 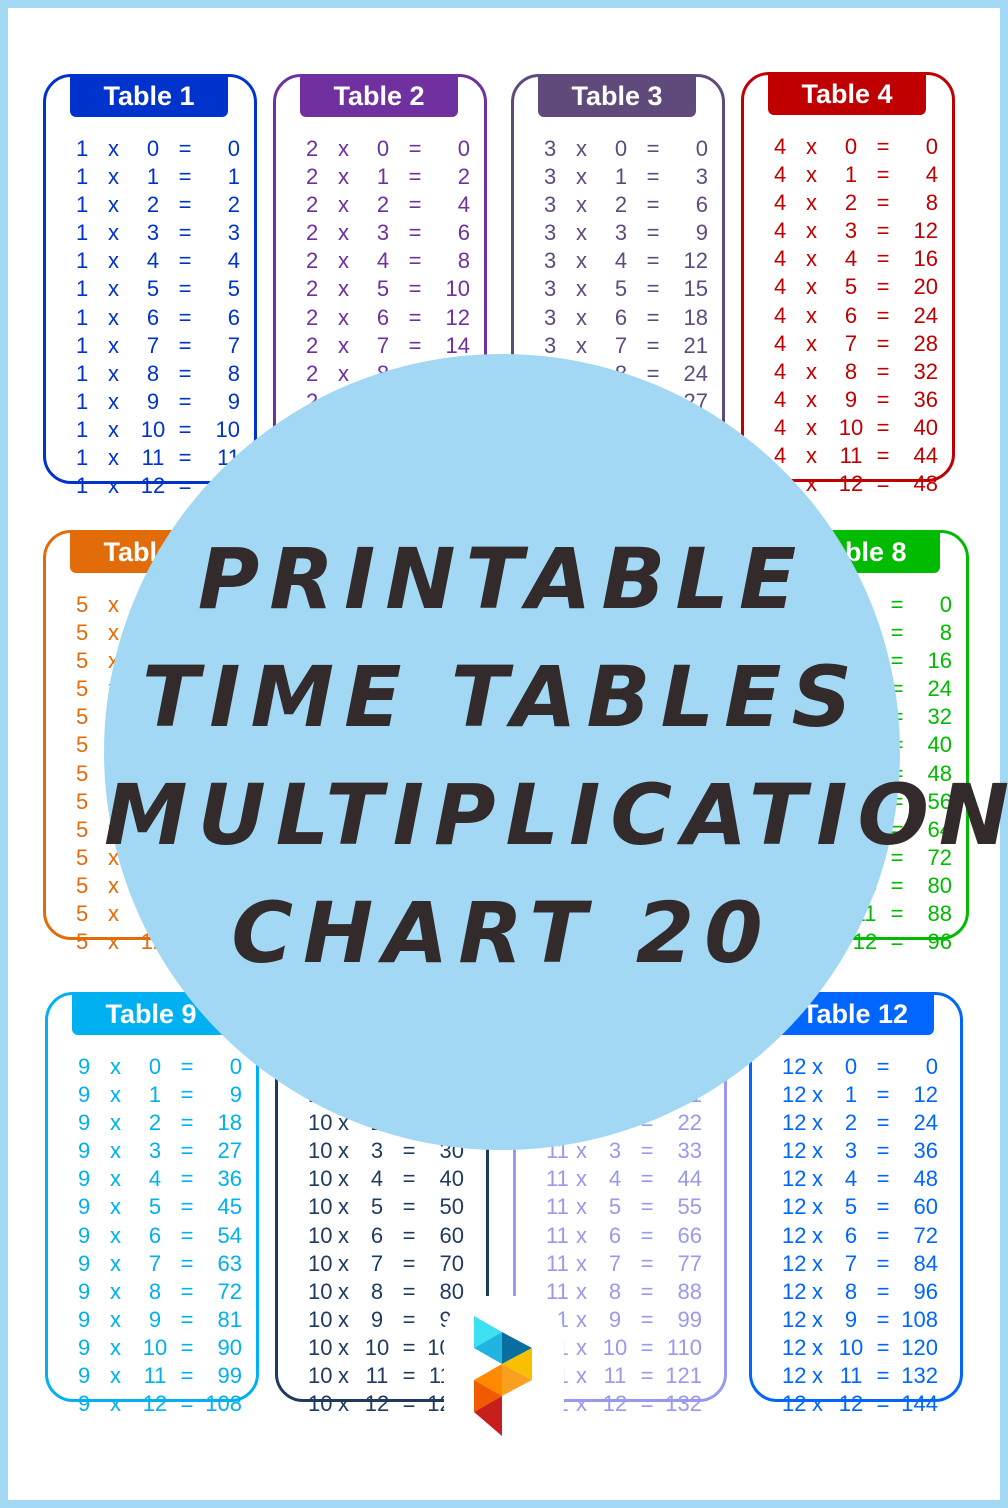 What do you see at coordinates (386, 1347) in the screenshot?
I see `table-row: 10x10=100` at bounding box center [386, 1347].